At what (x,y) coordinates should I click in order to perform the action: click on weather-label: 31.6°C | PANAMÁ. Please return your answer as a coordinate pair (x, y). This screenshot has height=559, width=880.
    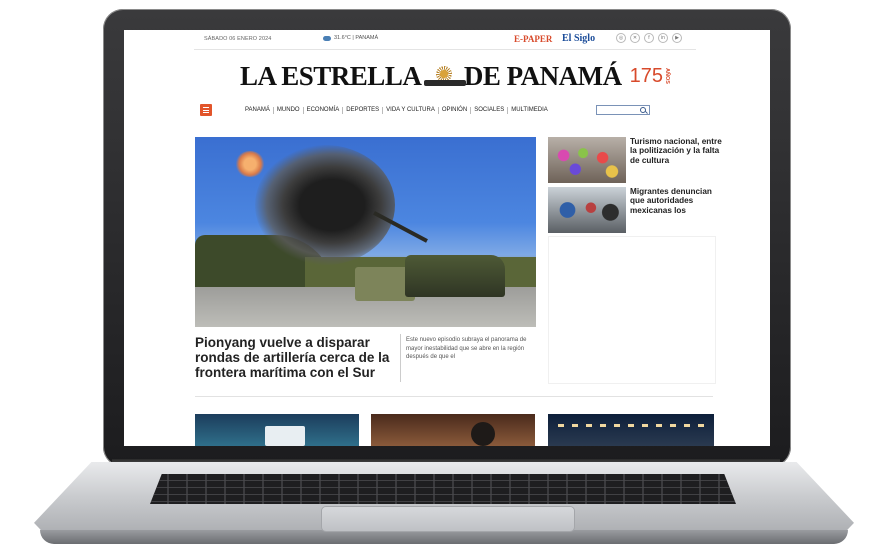
    Looking at the image, I should click on (356, 38).